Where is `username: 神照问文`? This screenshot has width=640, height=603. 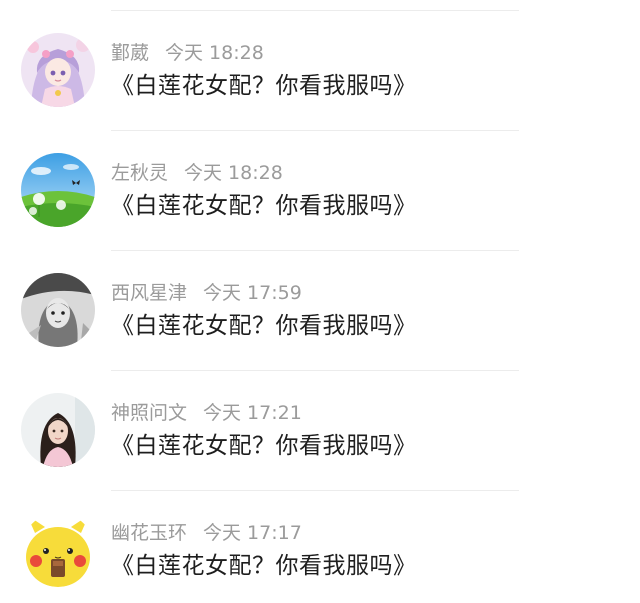
username: 神照问文 is located at coordinates (149, 413).